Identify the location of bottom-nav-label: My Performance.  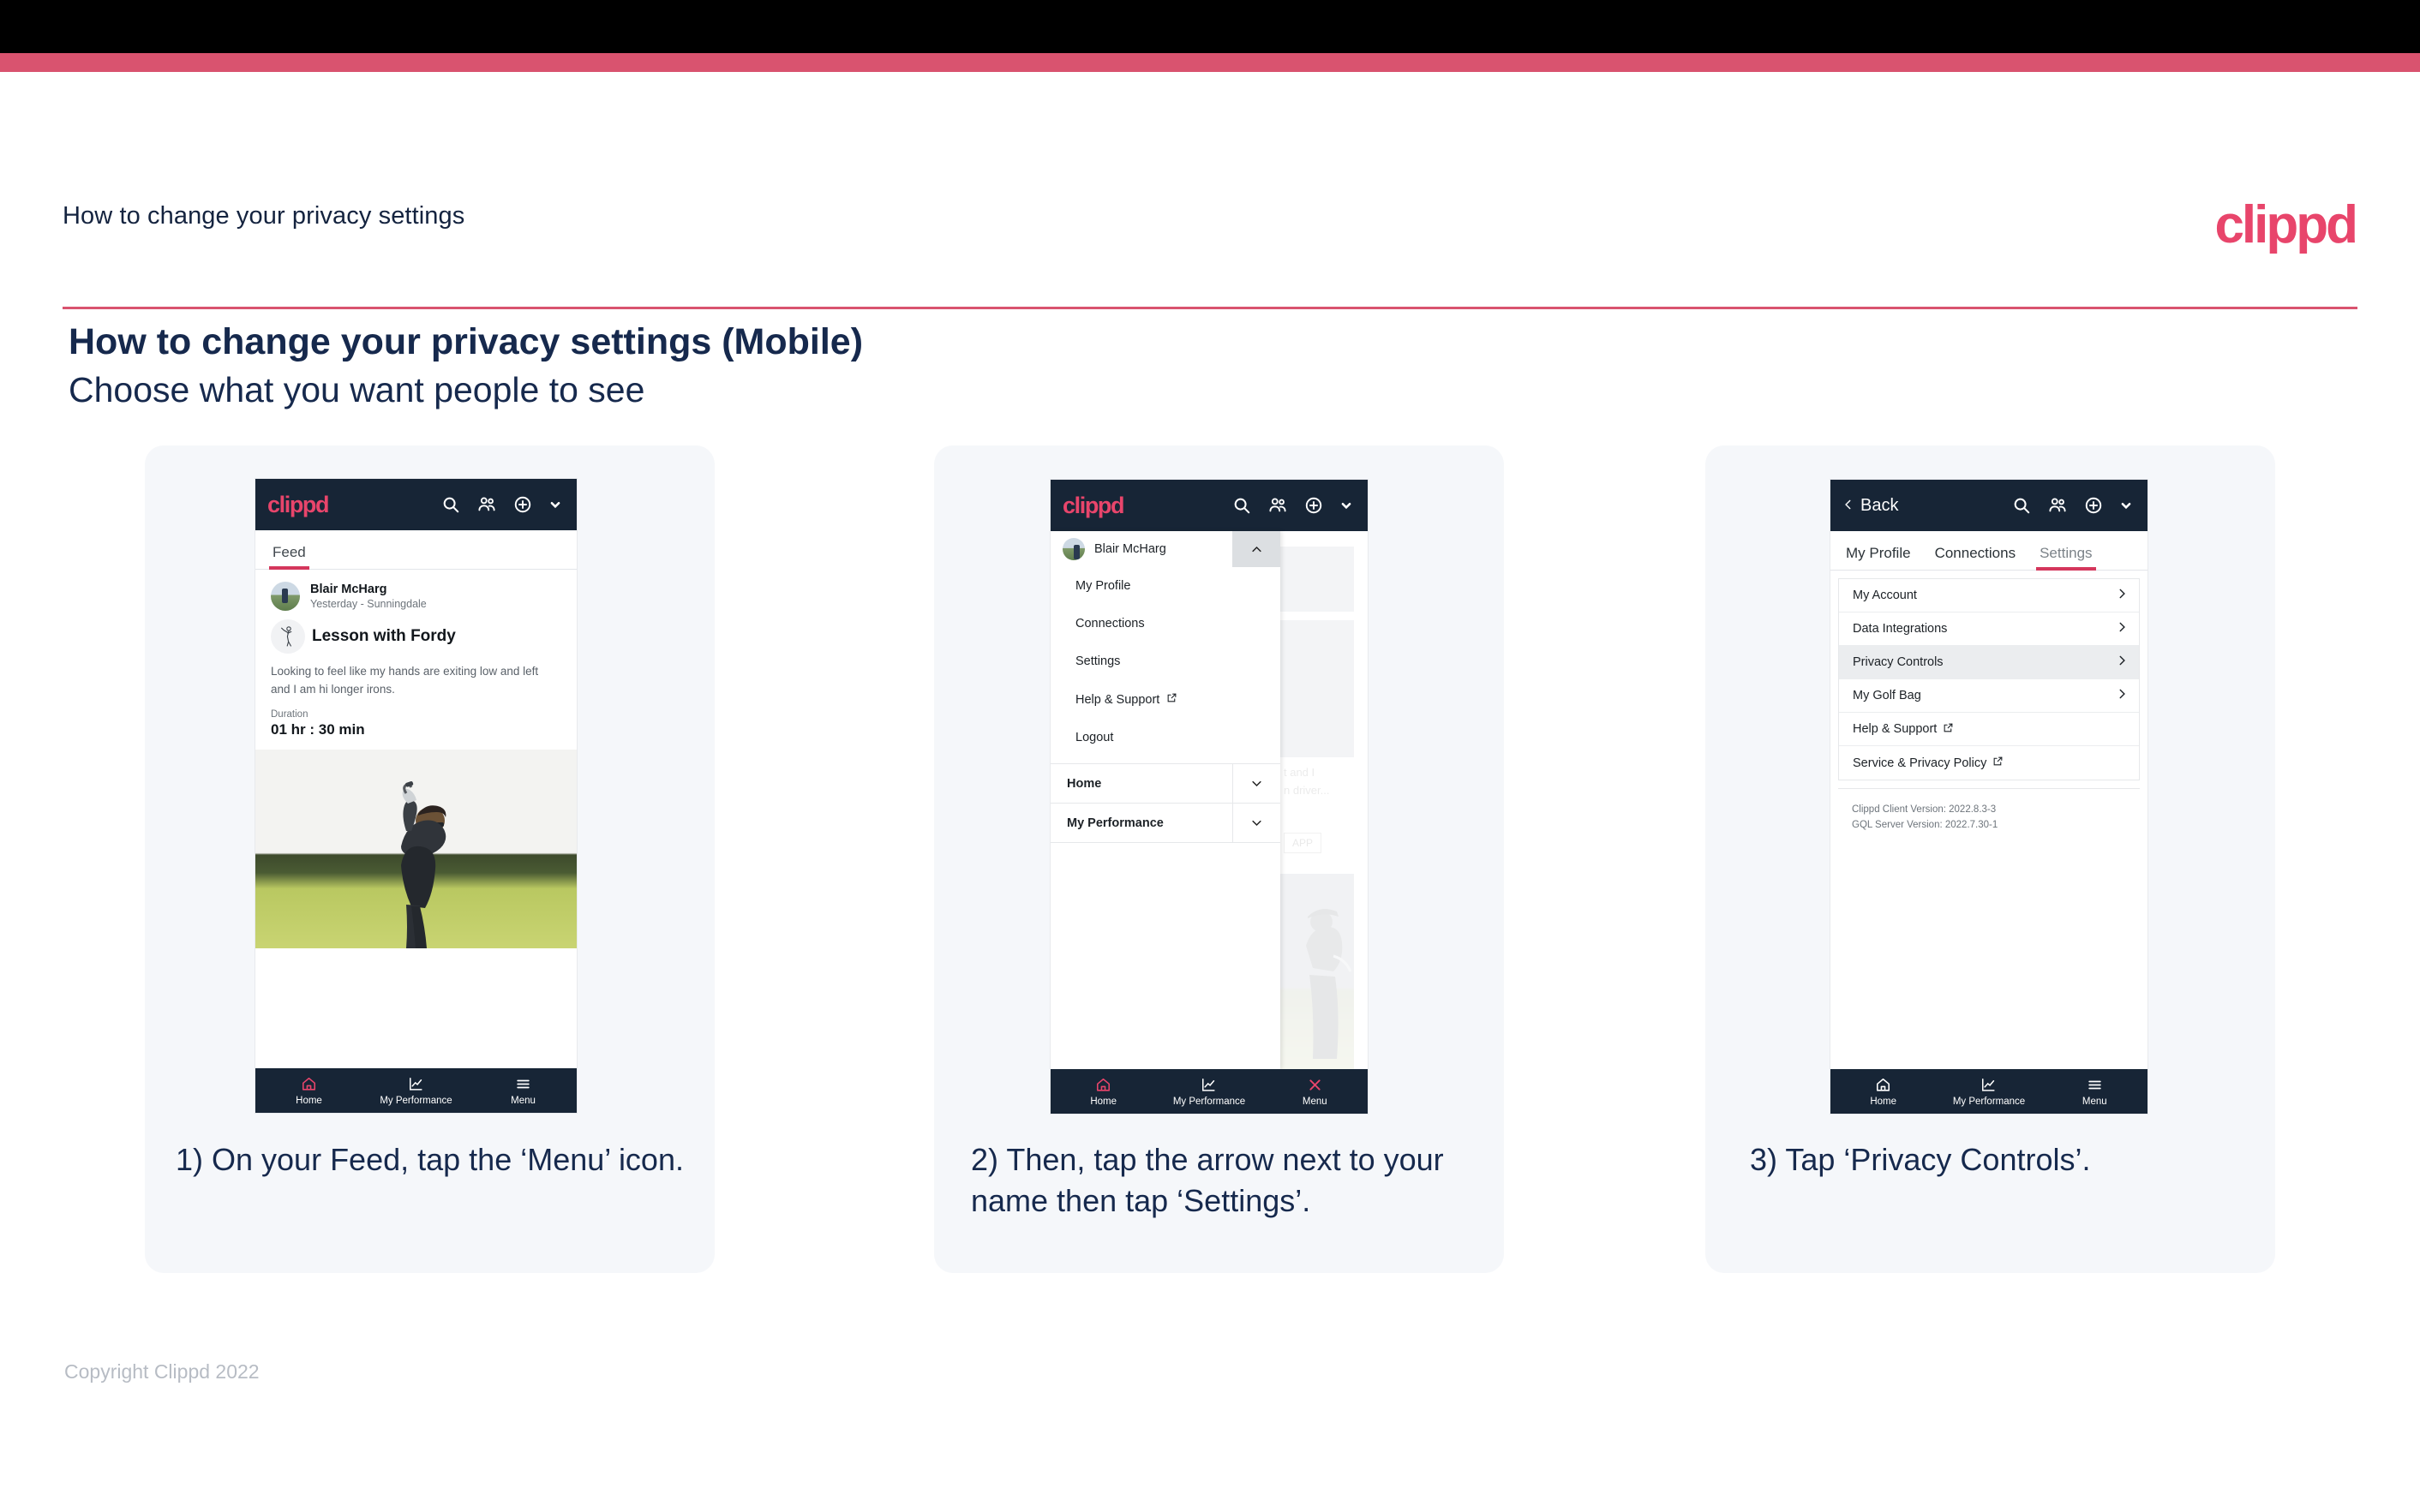
(416, 1100).